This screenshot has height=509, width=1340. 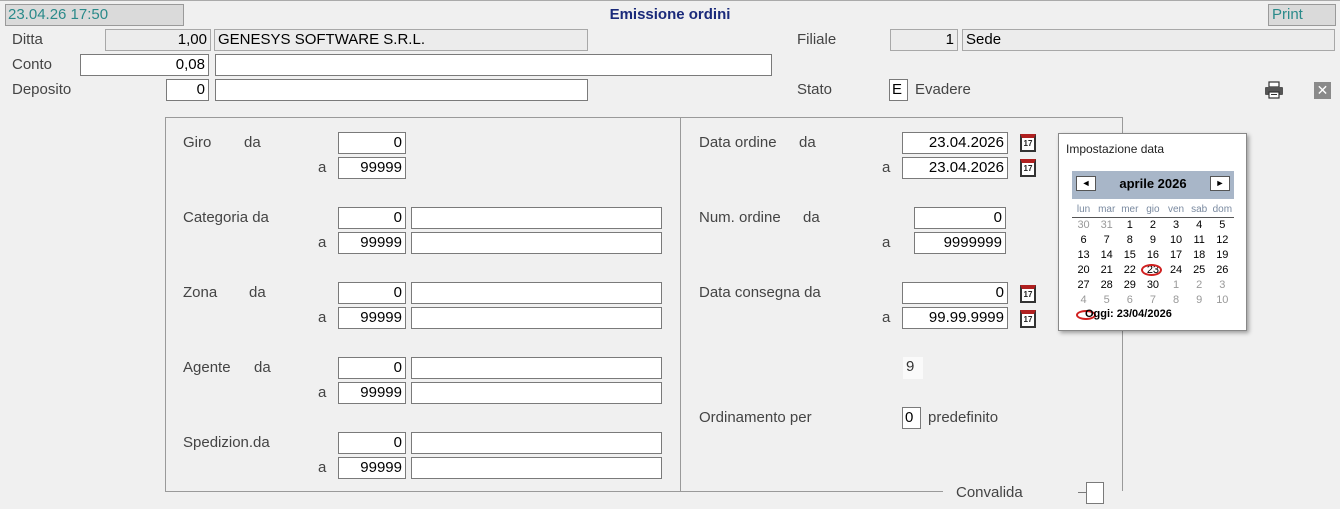 What do you see at coordinates (1322, 90) in the screenshot?
I see `close-icon: ✕` at bounding box center [1322, 90].